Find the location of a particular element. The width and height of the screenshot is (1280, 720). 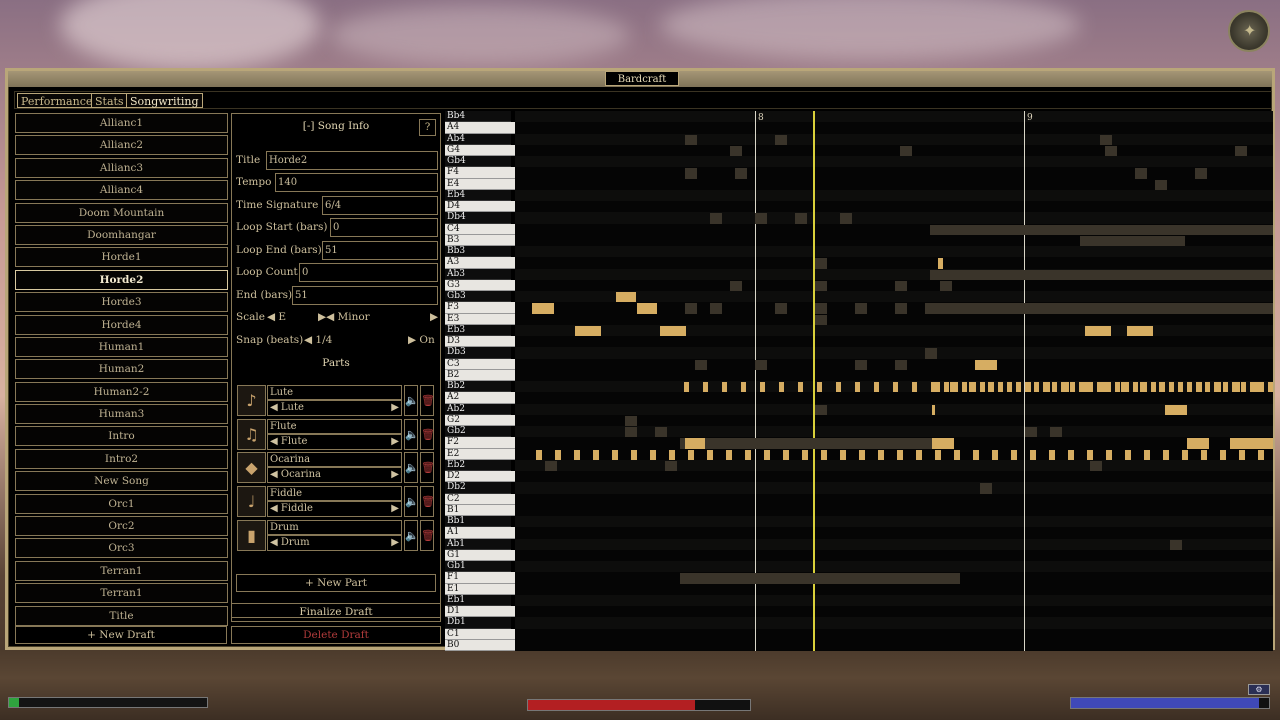

piano-key: F2 is located at coordinates (480, 443).